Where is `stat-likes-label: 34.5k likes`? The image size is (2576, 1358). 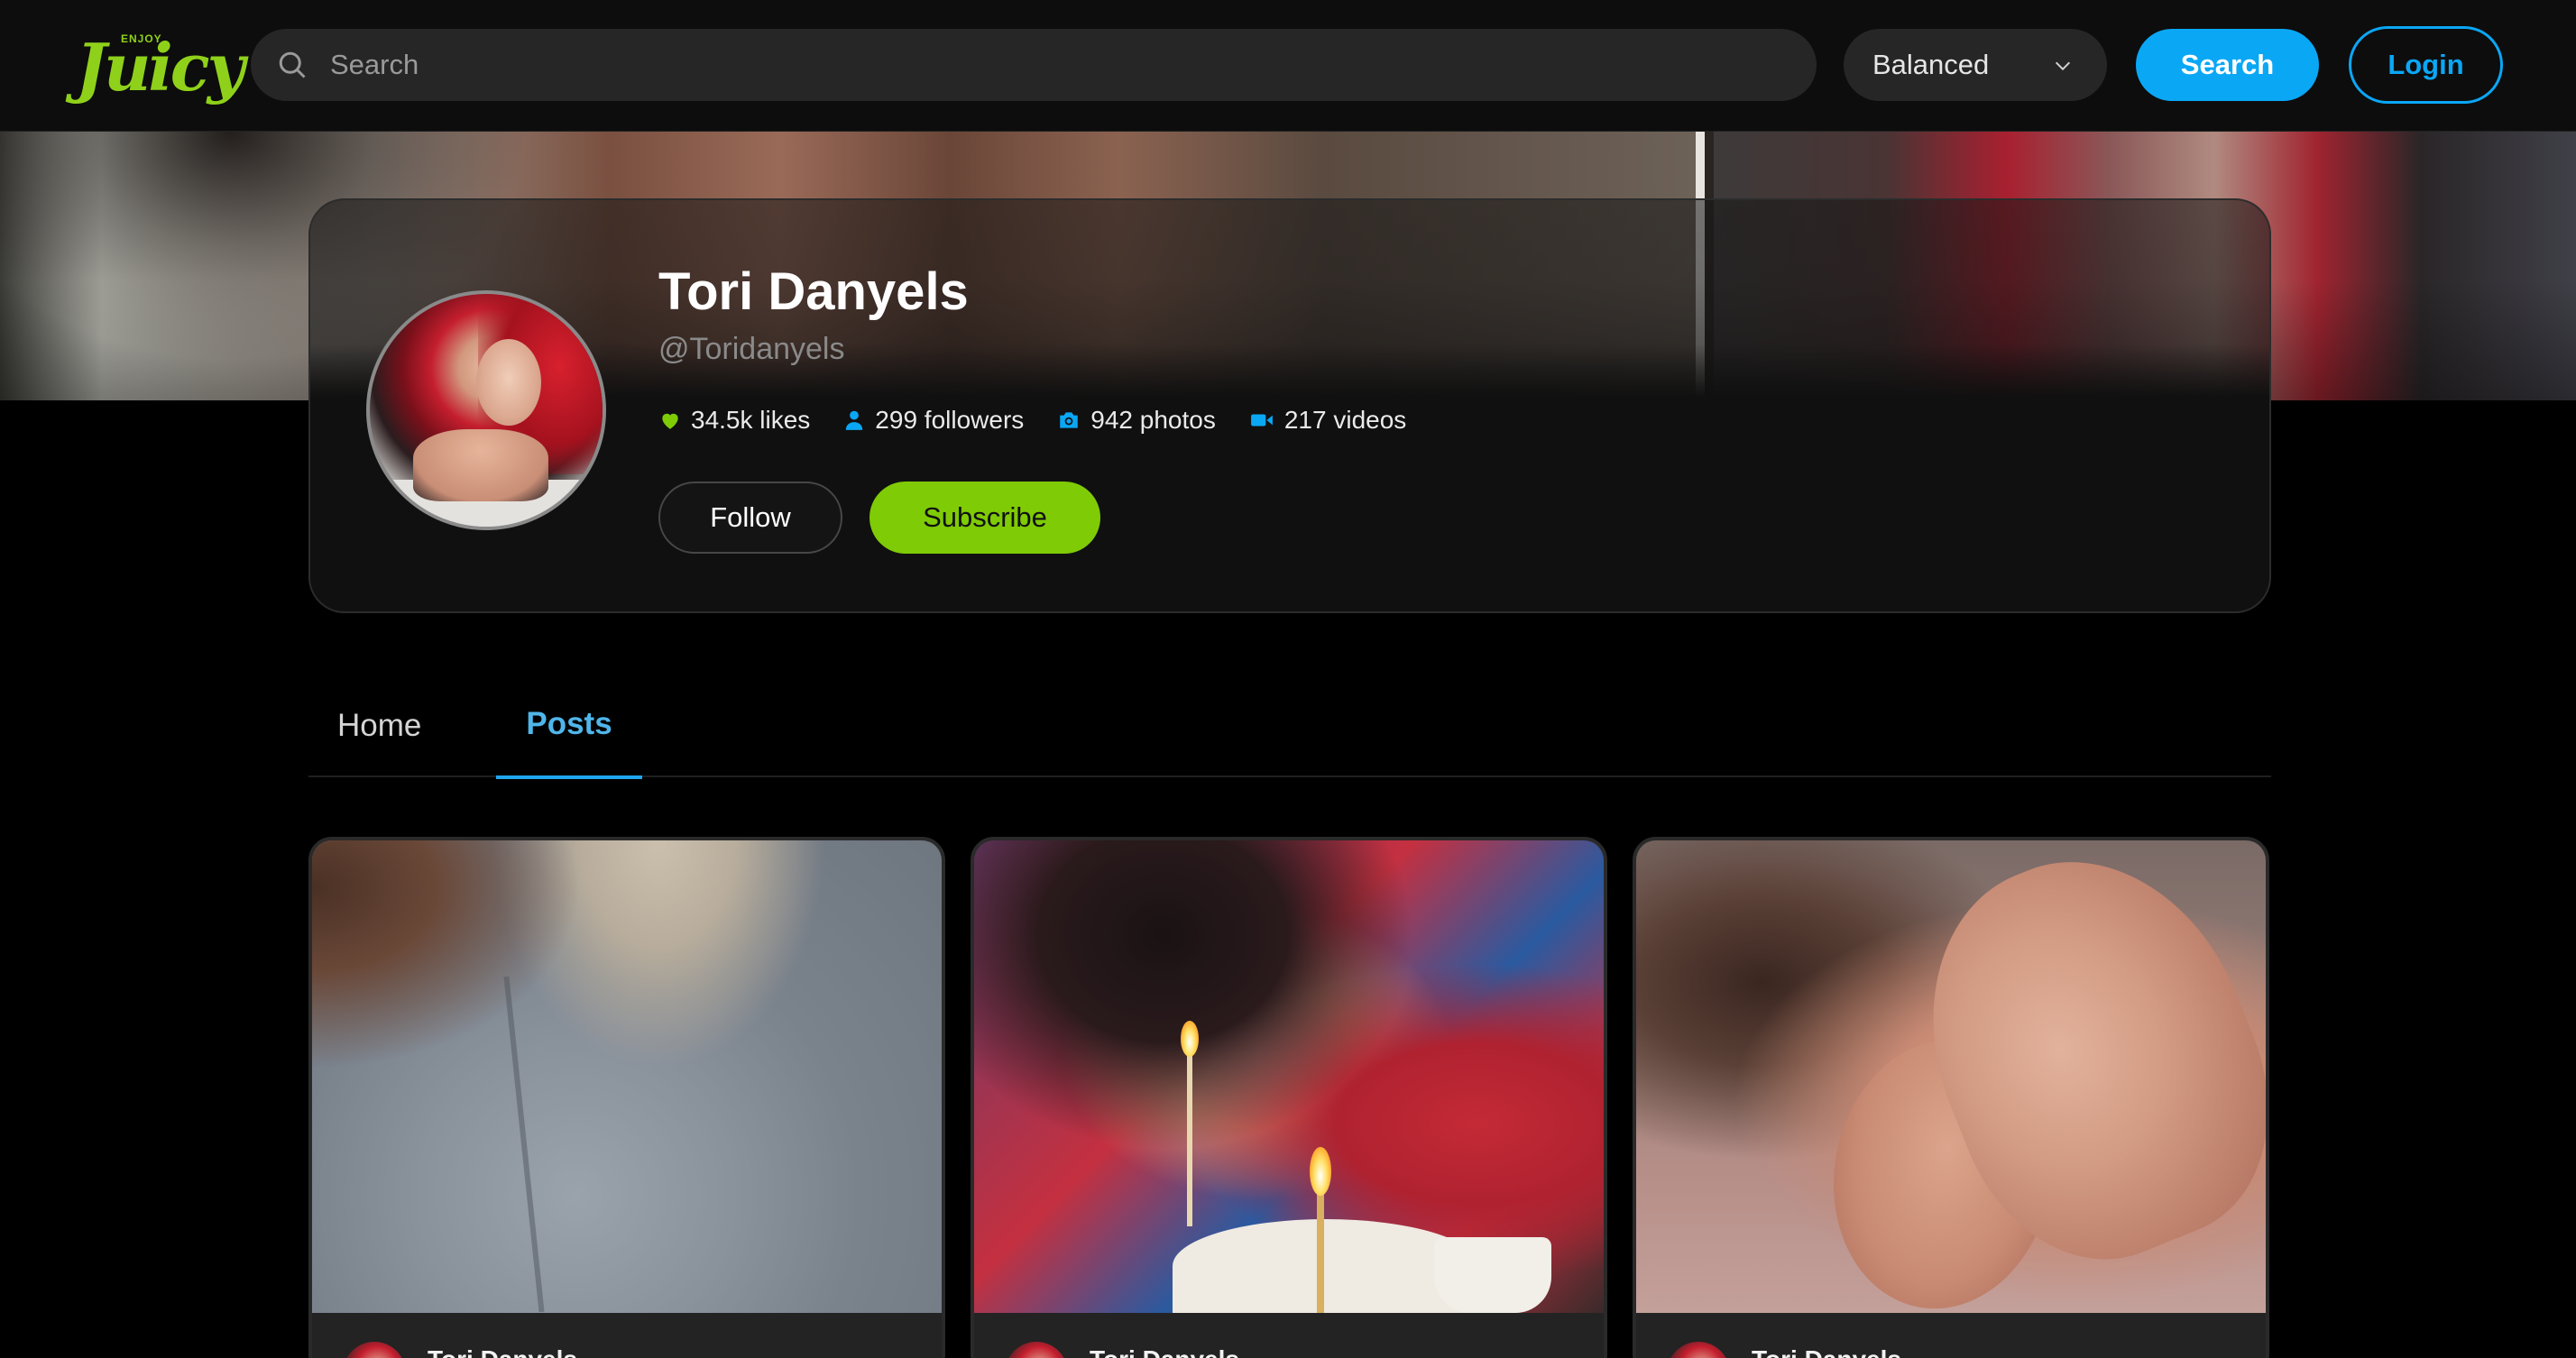
stat-likes-label: 34.5k likes is located at coordinates (751, 420).